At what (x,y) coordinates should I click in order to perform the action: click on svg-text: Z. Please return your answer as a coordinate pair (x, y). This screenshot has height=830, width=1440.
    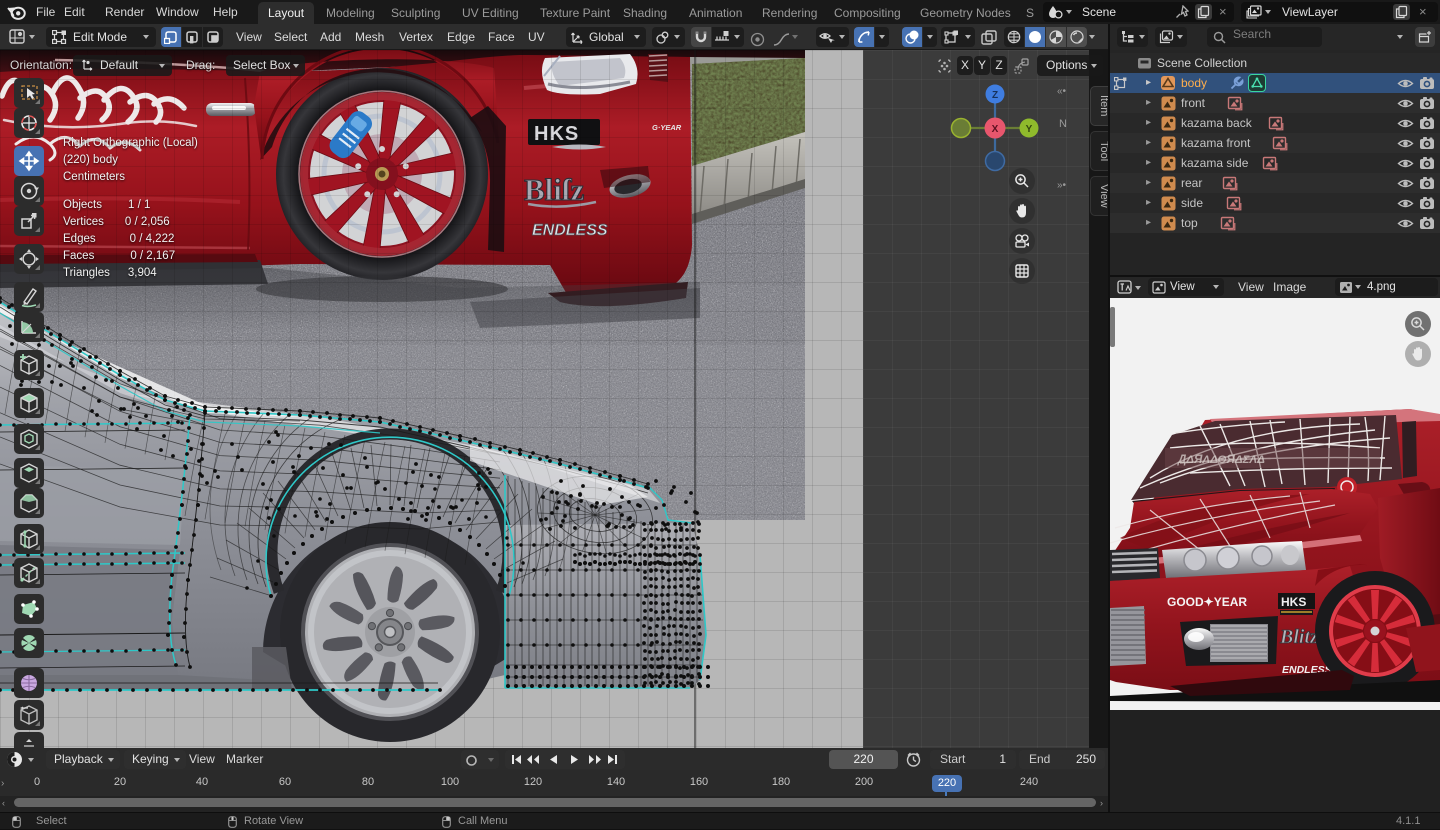
    Looking at the image, I should click on (995, 95).